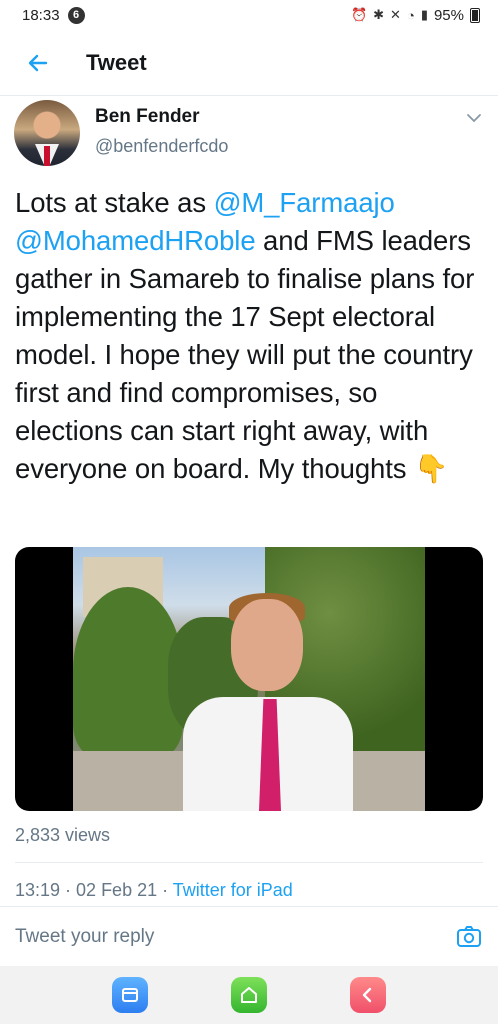 The image size is (498, 1024). What do you see at coordinates (475, 15) in the screenshot?
I see `battery-icon` at bounding box center [475, 15].